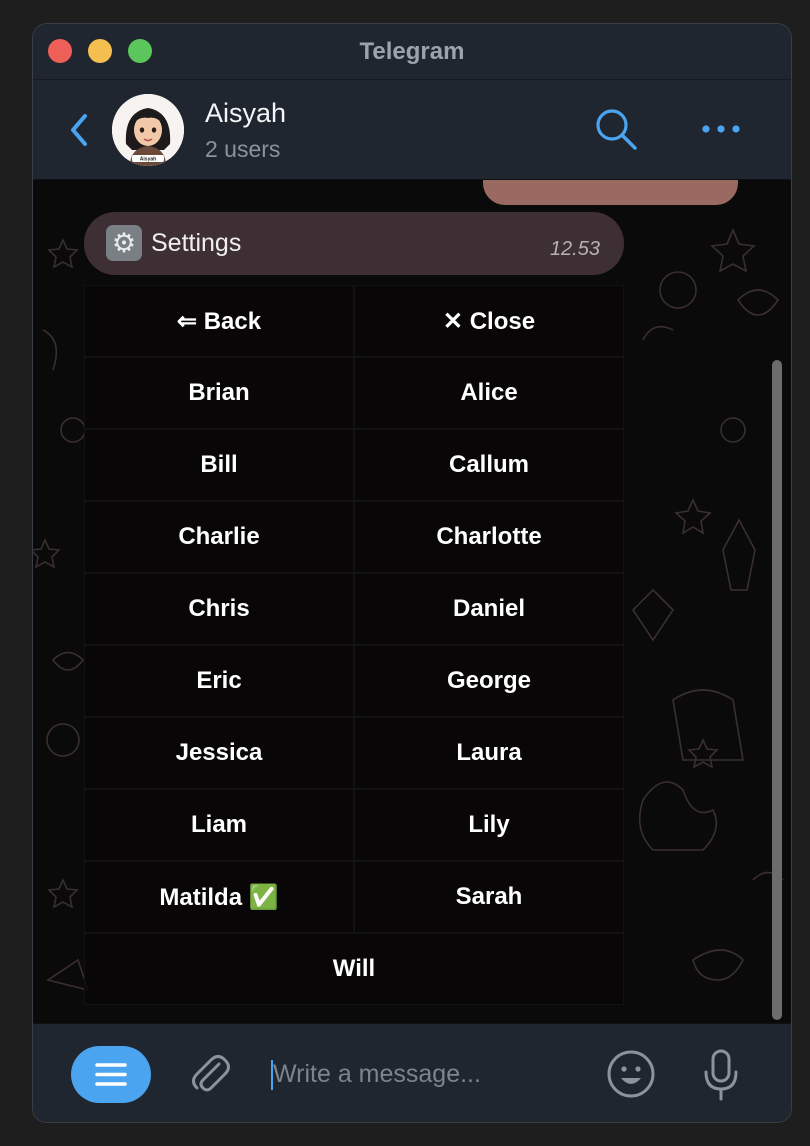 Image resolution: width=810 pixels, height=1146 pixels. What do you see at coordinates (354, 243) in the screenshot?
I see `settings-message-bubble: ⚙ Settings 12.53` at bounding box center [354, 243].